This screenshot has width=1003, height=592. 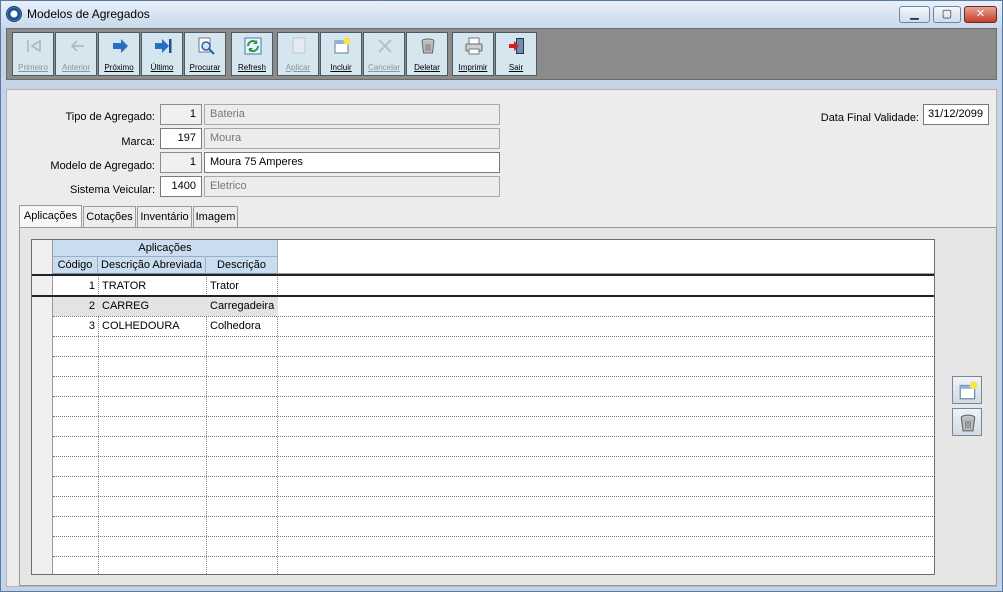 What do you see at coordinates (352, 138) in the screenshot?
I see `marca-desc-field: Moura` at bounding box center [352, 138].